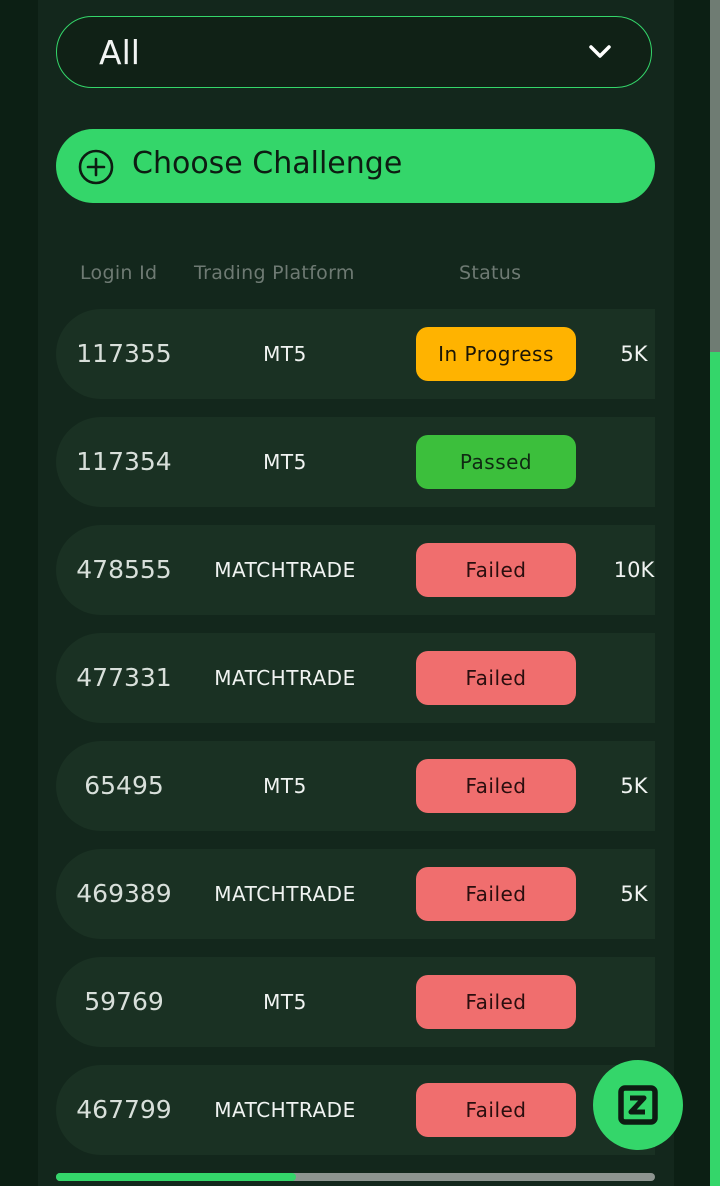  Describe the element at coordinates (124, 1001) in the screenshot. I see `login-id-cell: 59769` at that location.